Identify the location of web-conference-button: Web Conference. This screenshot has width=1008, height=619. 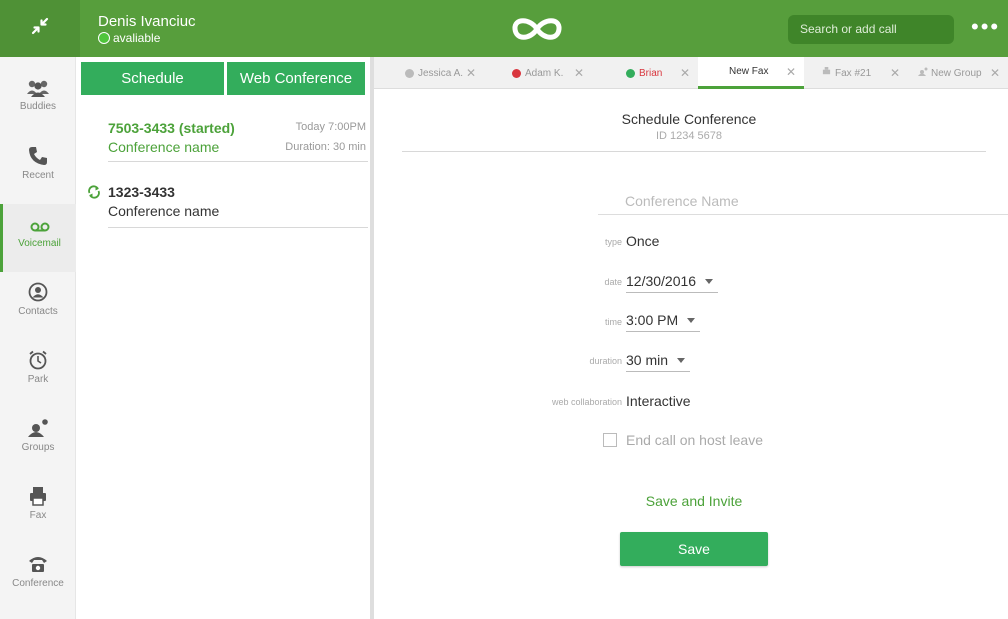
(296, 78).